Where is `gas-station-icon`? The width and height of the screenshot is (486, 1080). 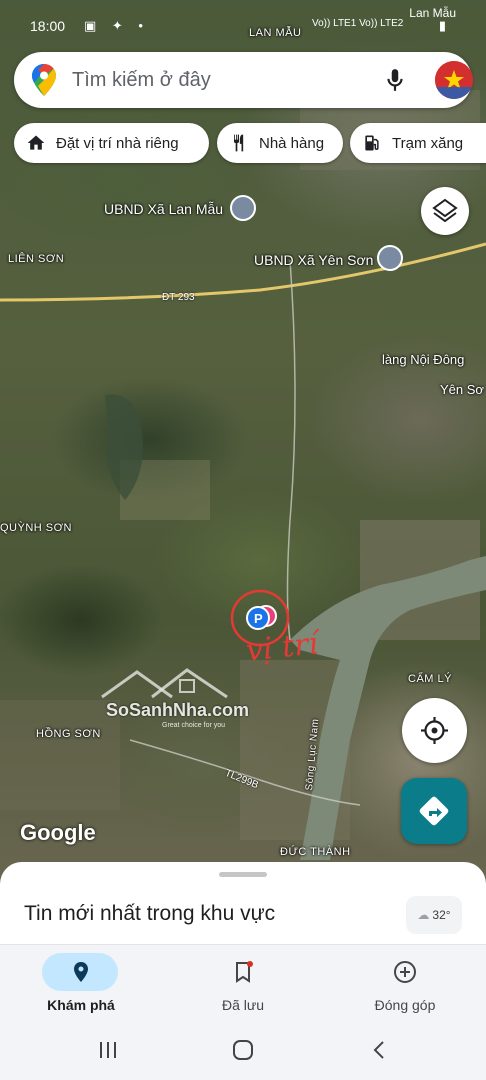
gas-station-icon is located at coordinates (372, 143).